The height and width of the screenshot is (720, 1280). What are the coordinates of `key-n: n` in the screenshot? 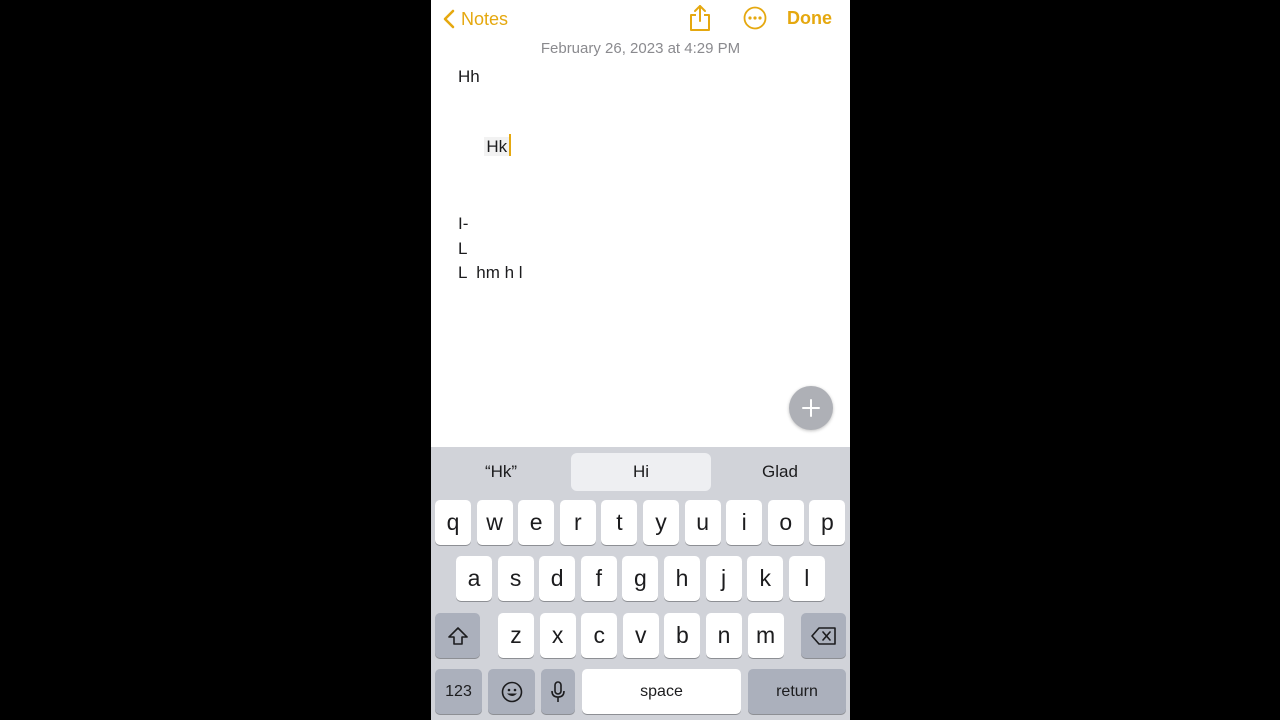 It's located at (724, 635).